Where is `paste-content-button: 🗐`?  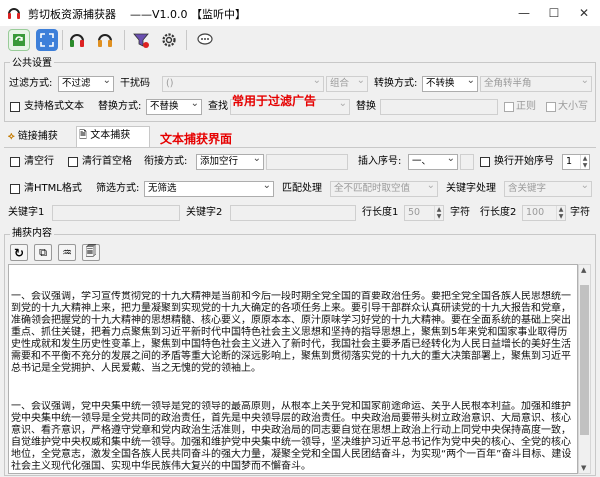 paste-content-button: 🗐 is located at coordinates (91, 252).